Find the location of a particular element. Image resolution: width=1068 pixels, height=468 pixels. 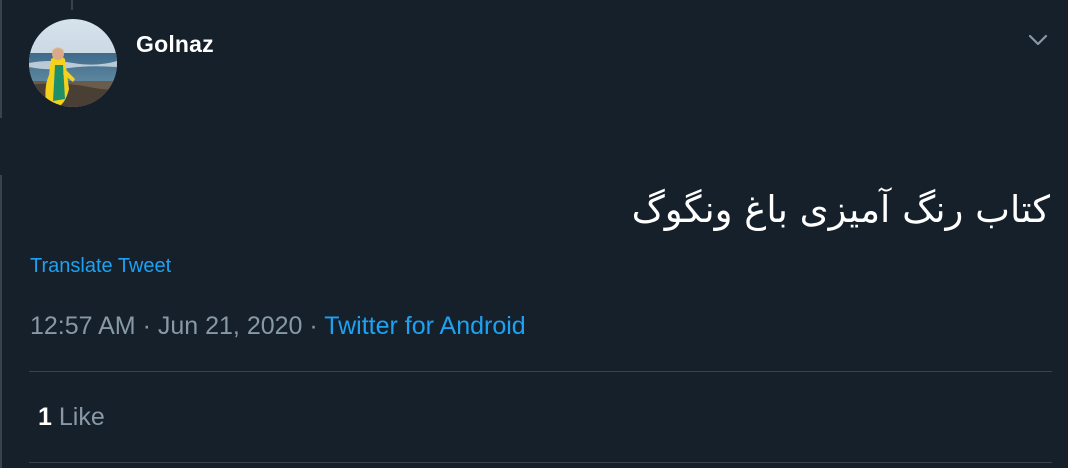

tweet-menu-button is located at coordinates (1038, 40).